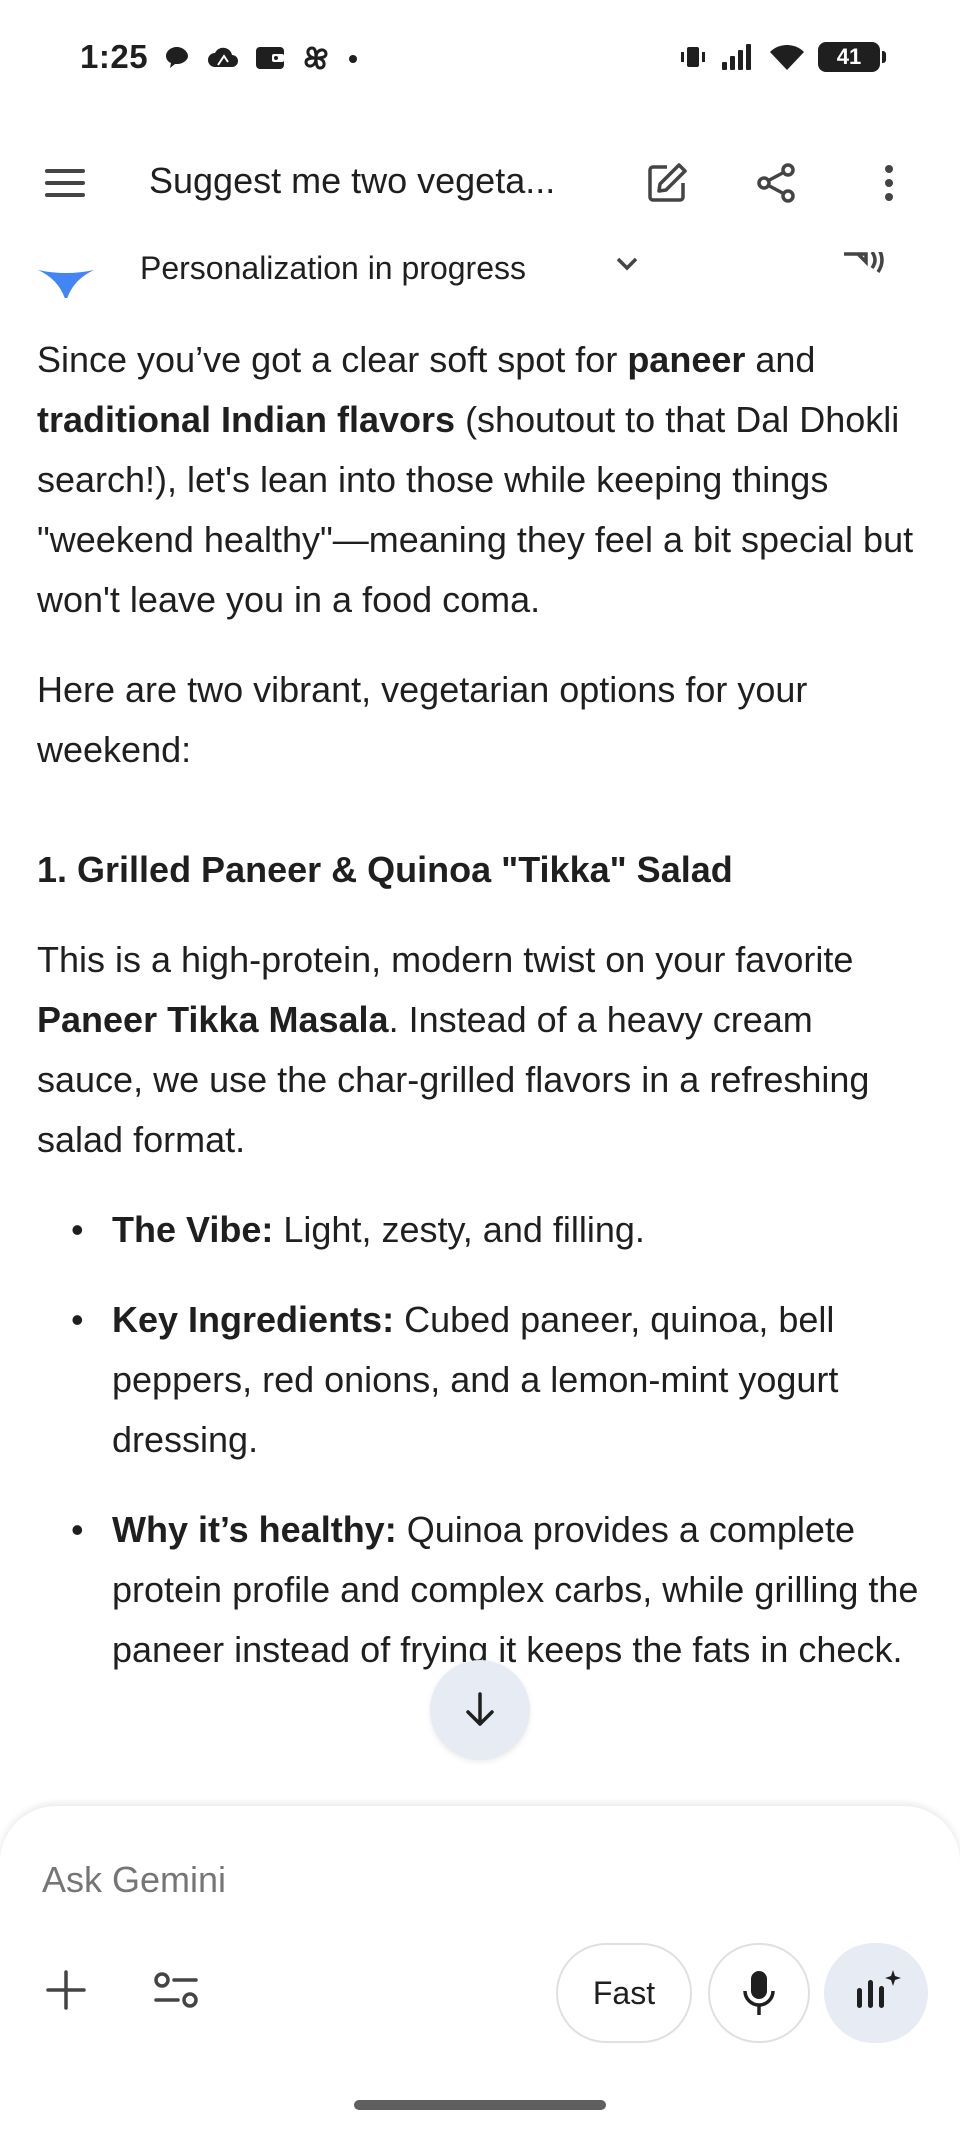  Describe the element at coordinates (864, 270) in the screenshot. I see `read-aloud-icon` at that location.